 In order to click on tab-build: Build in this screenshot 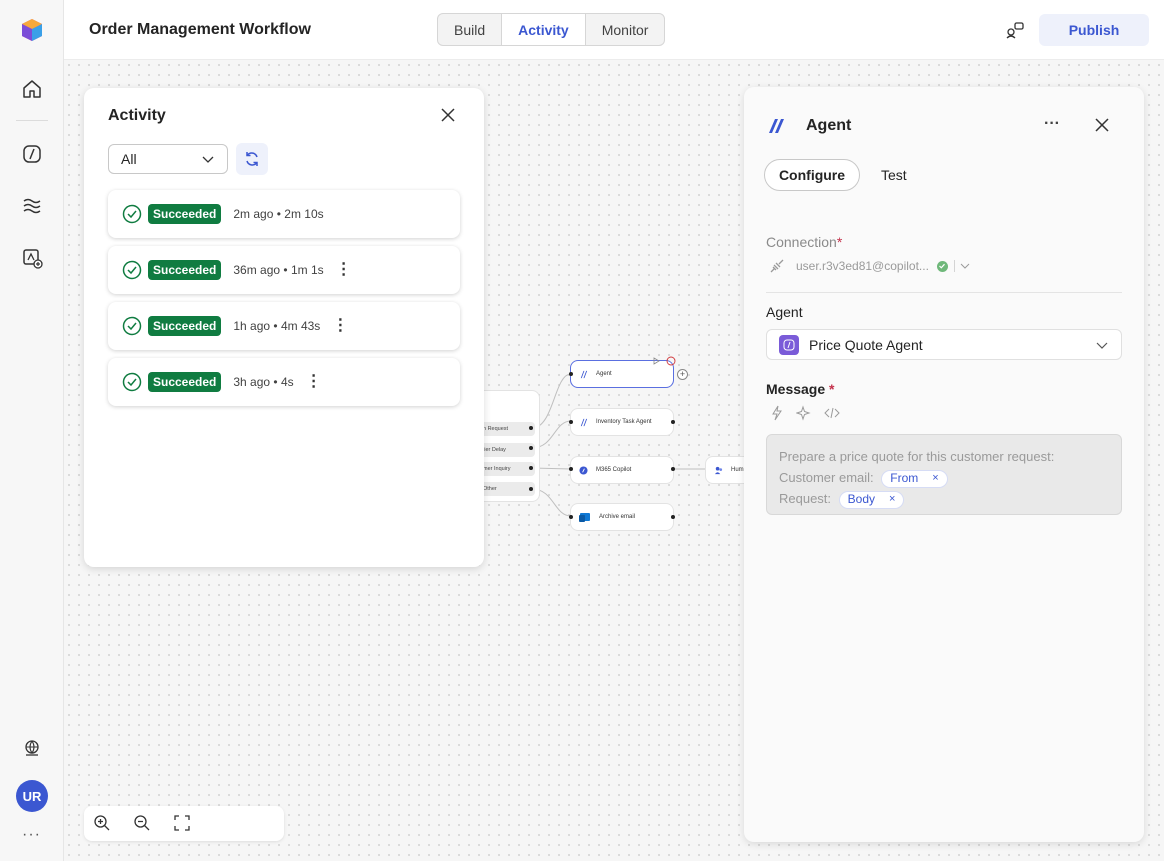, I will do `click(470, 29)`.